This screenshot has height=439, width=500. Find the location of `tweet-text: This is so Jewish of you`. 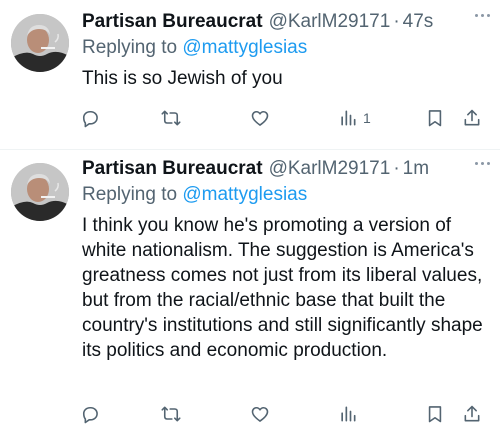

tweet-text: This is so Jewish of you is located at coordinates (182, 78).